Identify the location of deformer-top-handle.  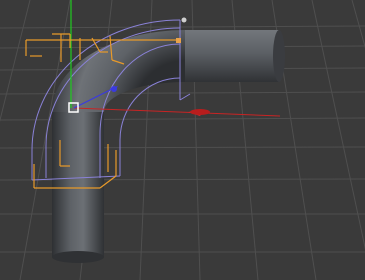
(178, 40).